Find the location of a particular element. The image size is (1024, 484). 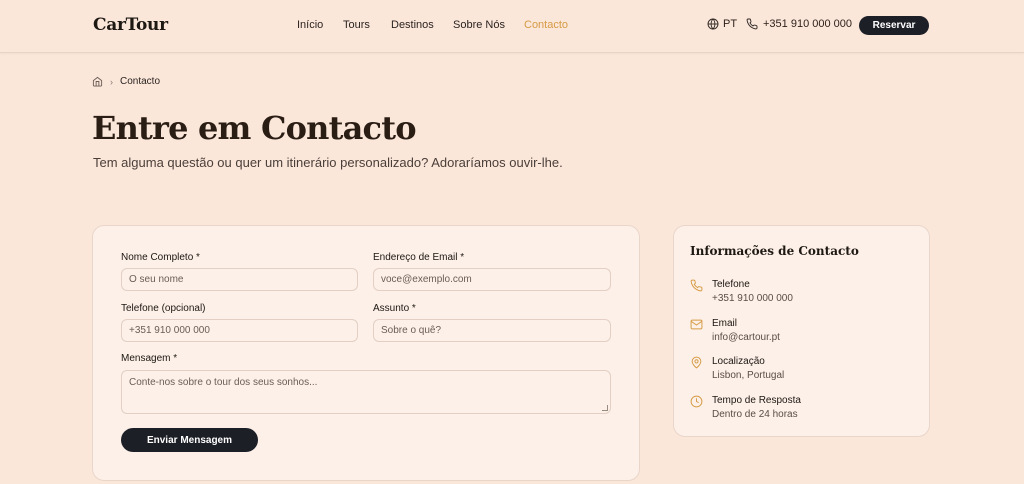

nav-link-tours: Tours is located at coordinates (356, 25).